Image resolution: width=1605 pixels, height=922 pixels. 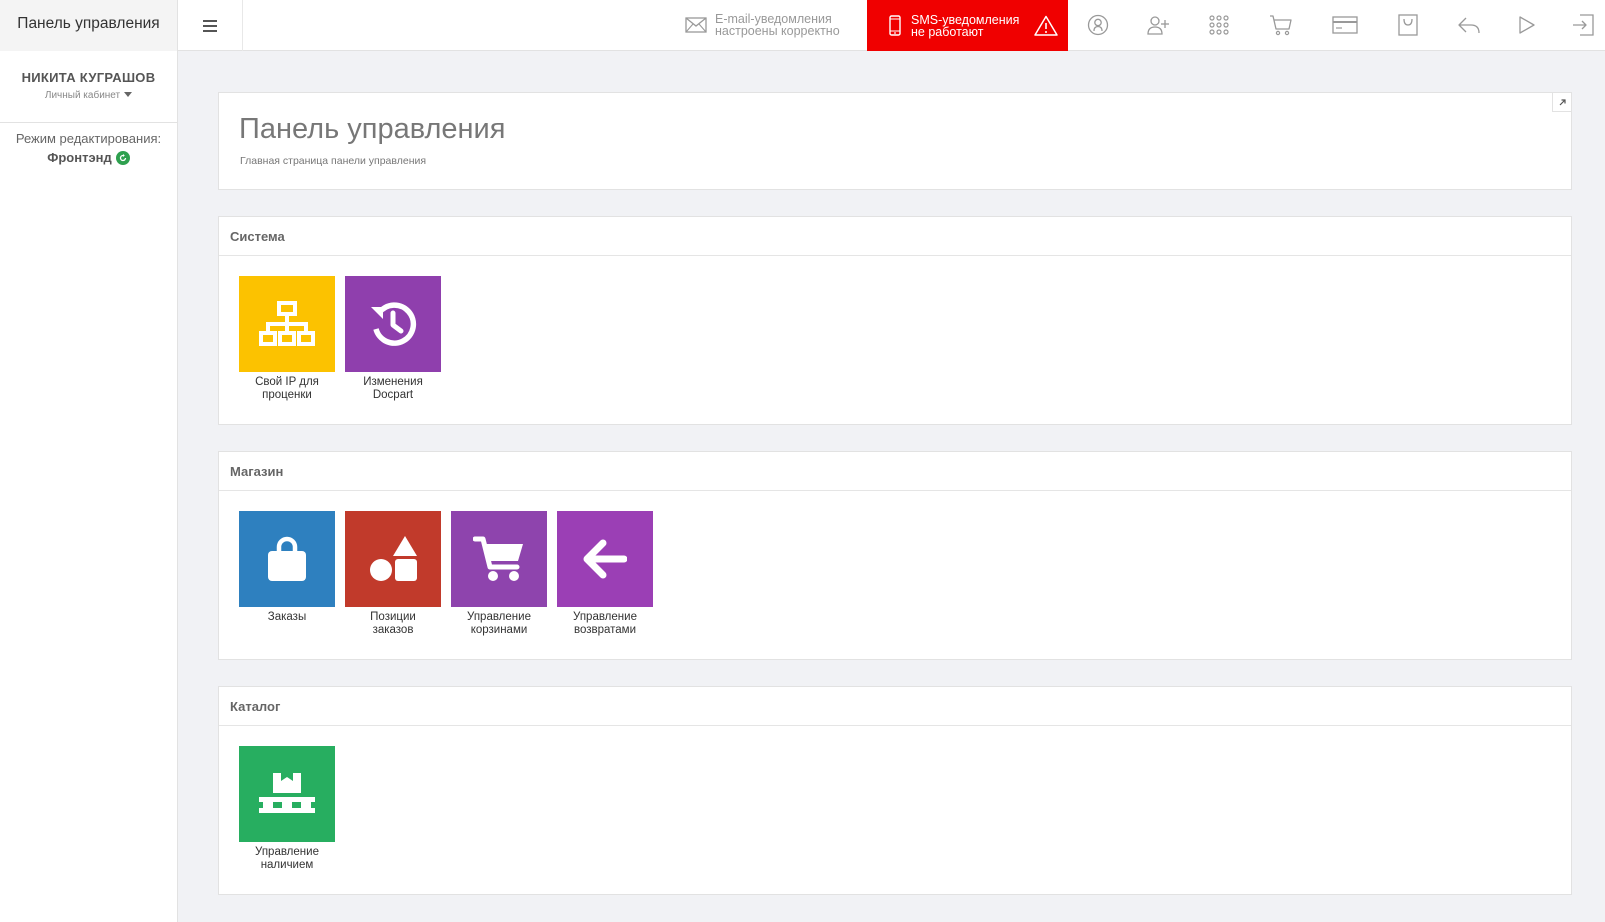 What do you see at coordinates (696, 25) in the screenshot?
I see `envelope-icon` at bounding box center [696, 25].